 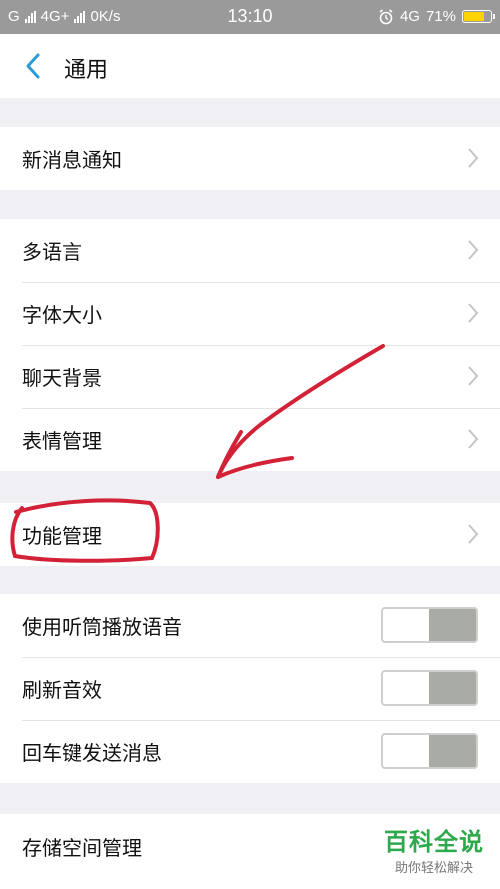 What do you see at coordinates (478, 16) in the screenshot?
I see `battery-icon` at bounding box center [478, 16].